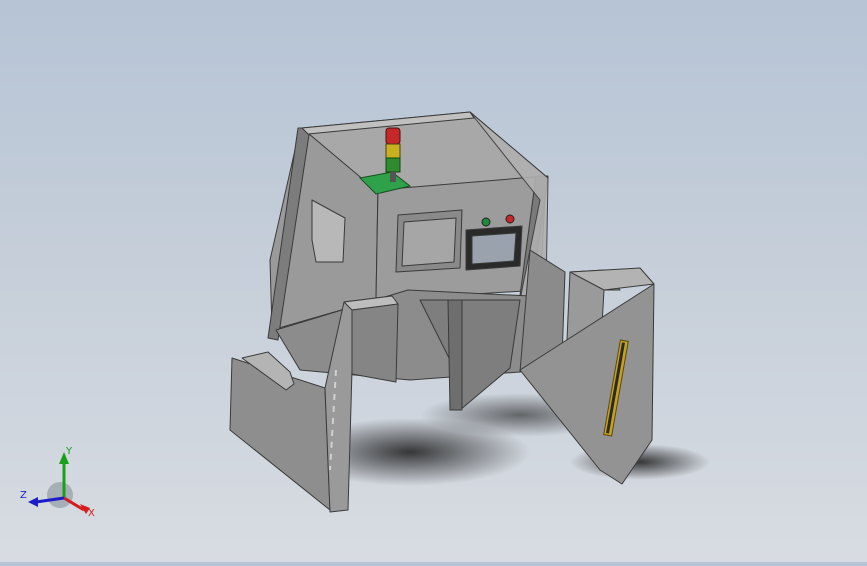 The image size is (867, 566). Describe the element at coordinates (91, 513) in the screenshot. I see `x-axis-label: X` at that location.